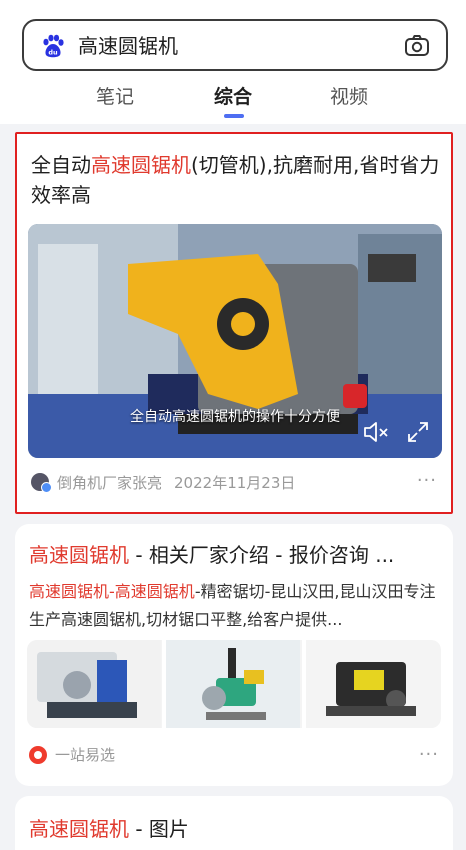 This screenshot has width=466, height=850. I want to click on tab-notes: 笔记, so click(115, 97).